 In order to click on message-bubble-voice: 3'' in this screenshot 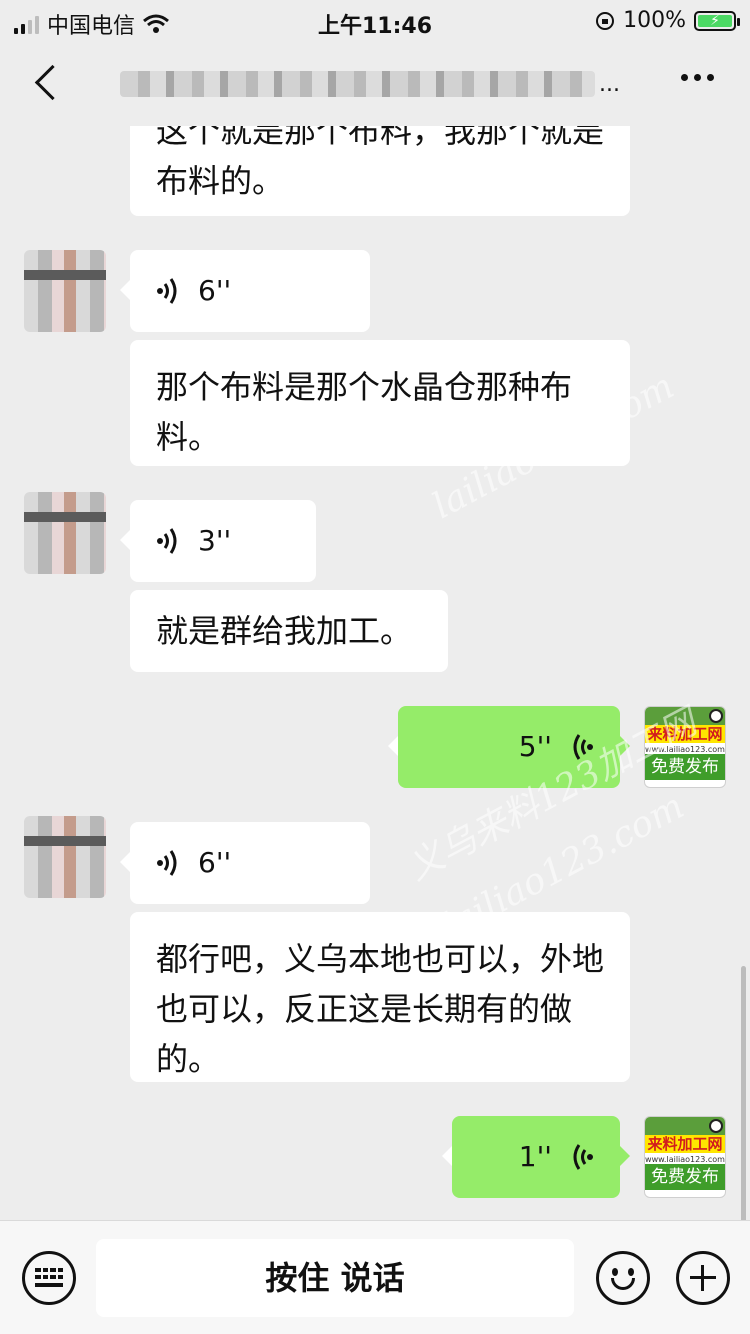, I will do `click(218, 541)`.